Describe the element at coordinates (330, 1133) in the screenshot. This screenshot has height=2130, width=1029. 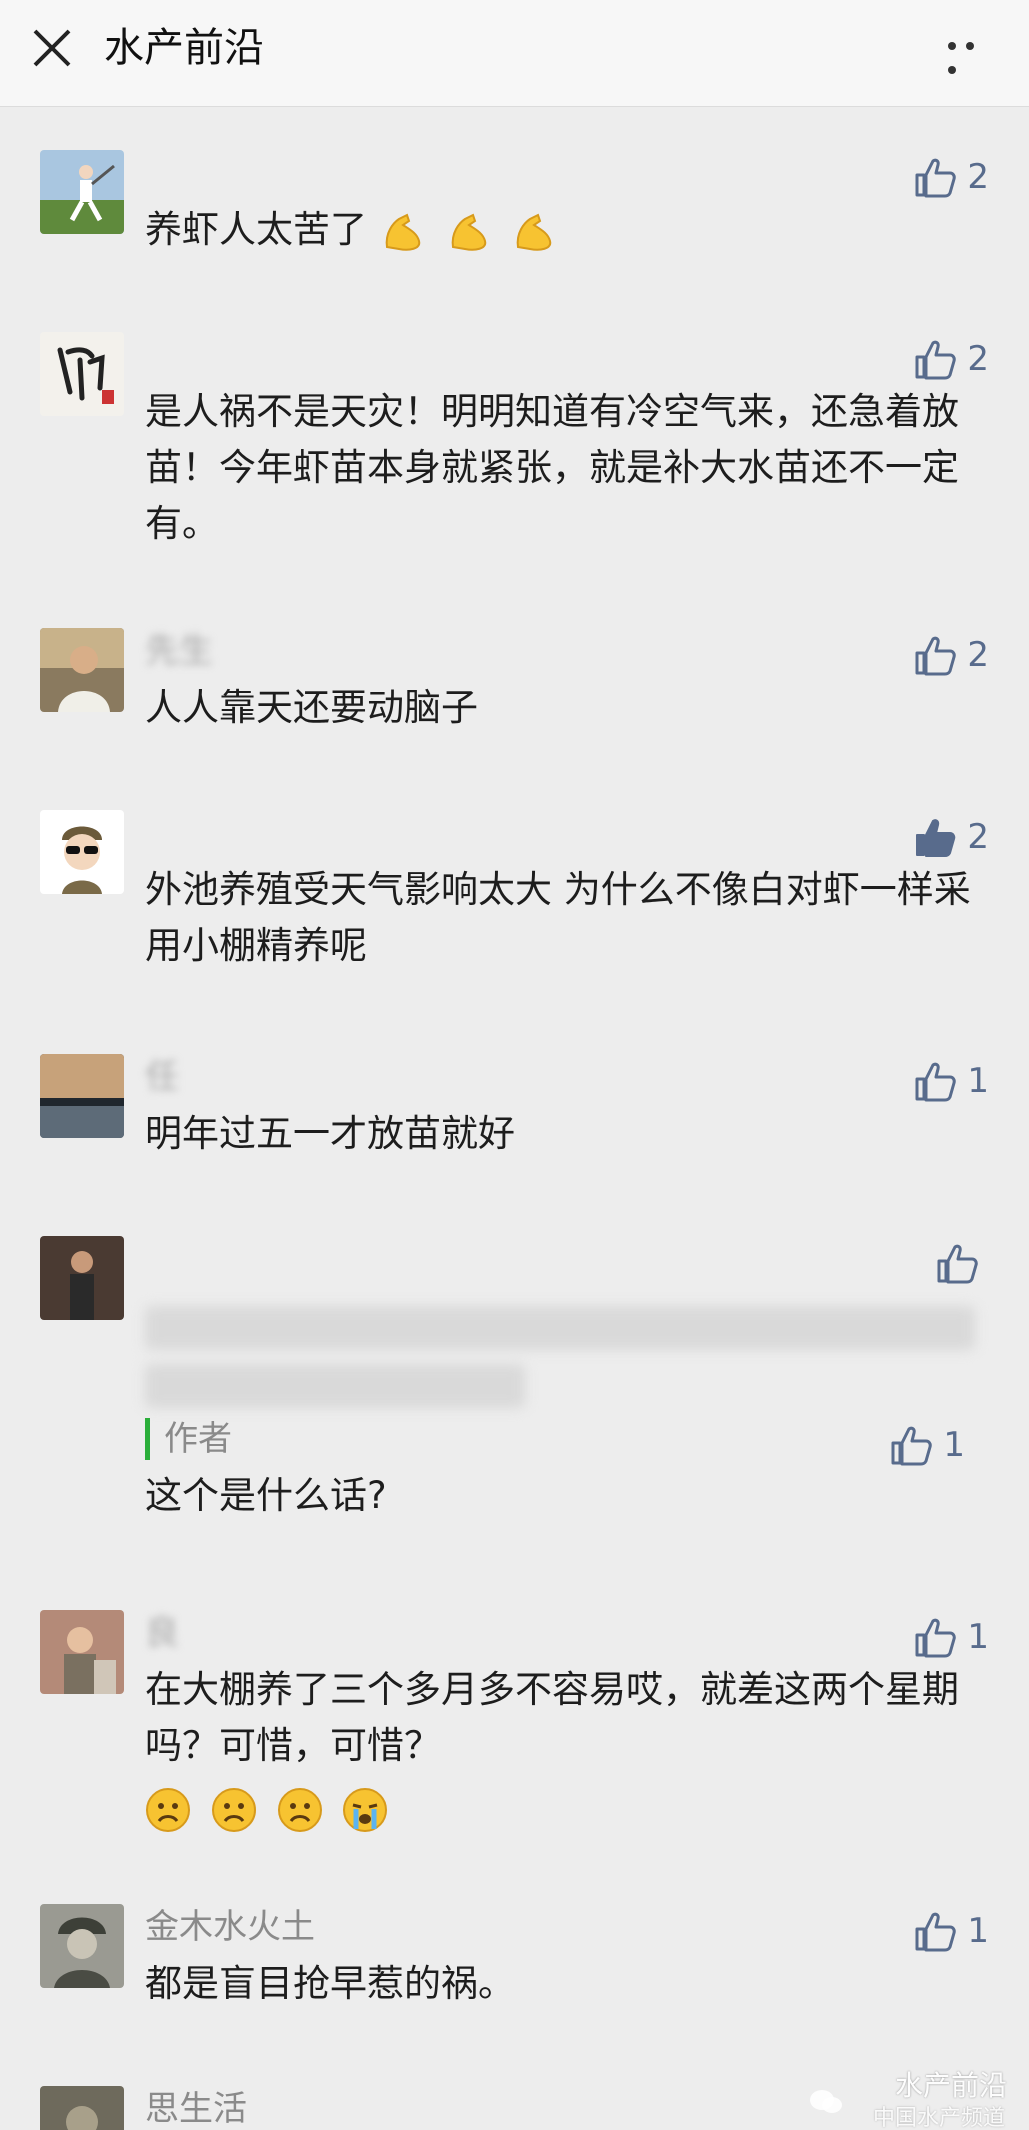
I see `comment-text: 明年过五一才放苗就好` at that location.